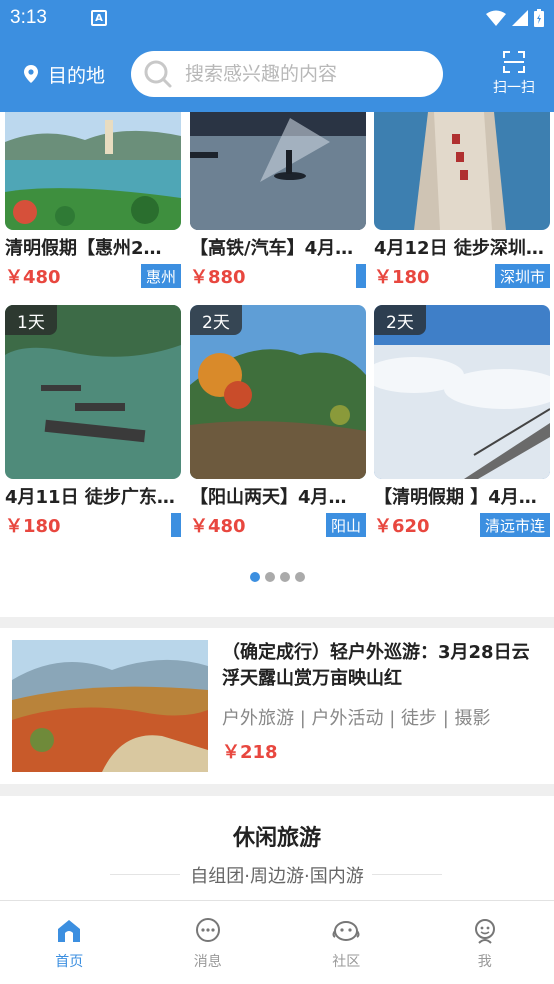  I want to click on trip-region-tag: 阳山, so click(345, 525).